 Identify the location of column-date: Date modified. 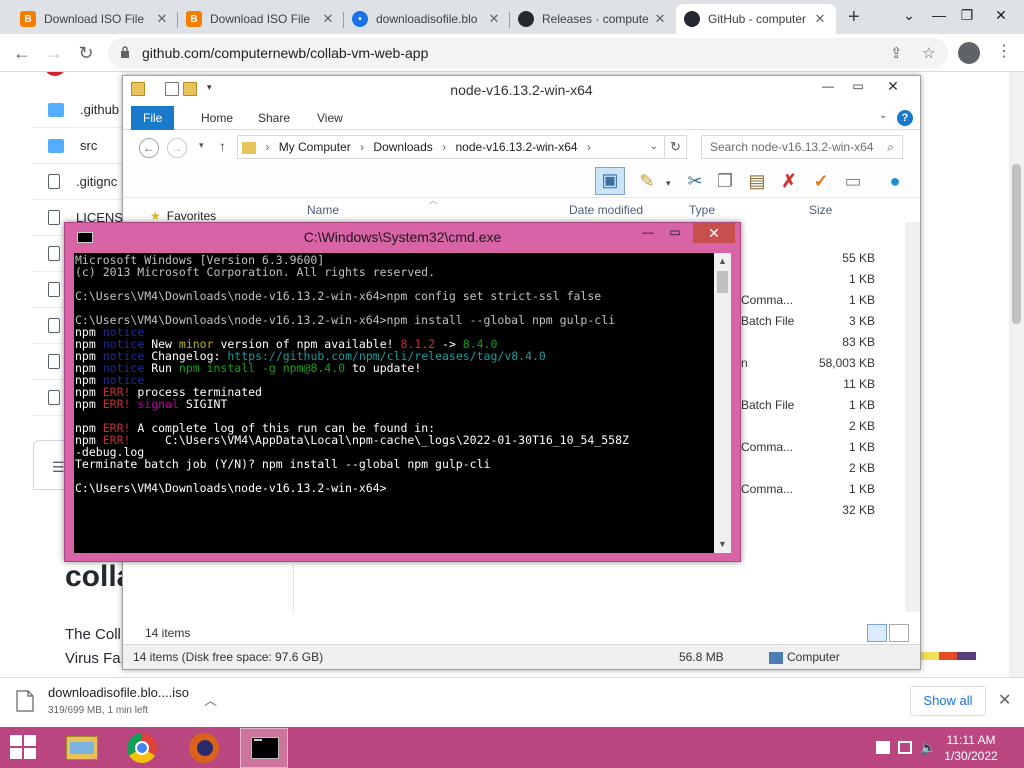
(606, 210).